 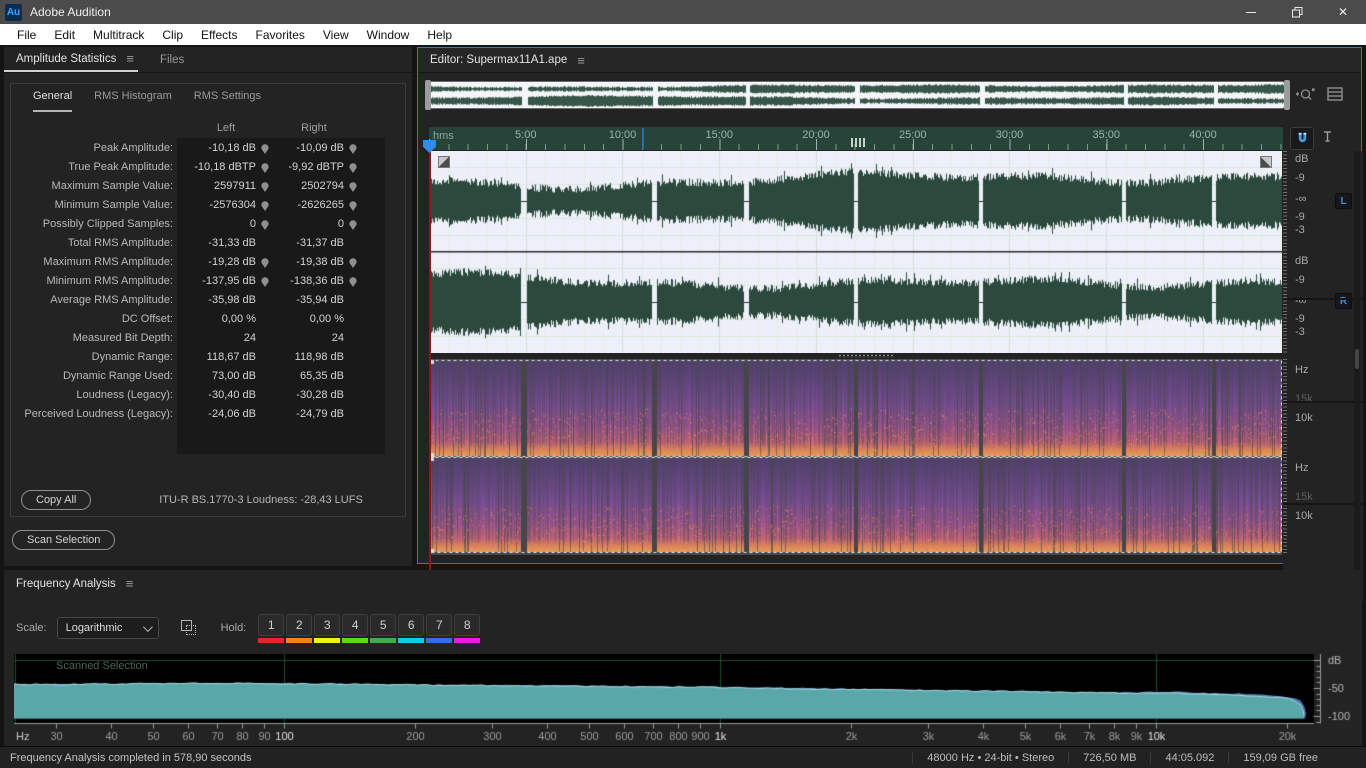 I want to click on tab-files: Files, so click(x=172, y=60).